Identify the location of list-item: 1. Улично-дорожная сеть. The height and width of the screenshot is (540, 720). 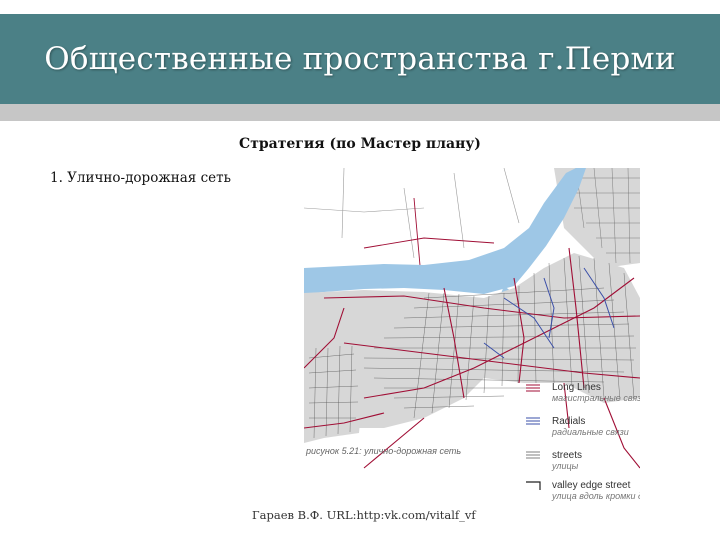
(140, 178).